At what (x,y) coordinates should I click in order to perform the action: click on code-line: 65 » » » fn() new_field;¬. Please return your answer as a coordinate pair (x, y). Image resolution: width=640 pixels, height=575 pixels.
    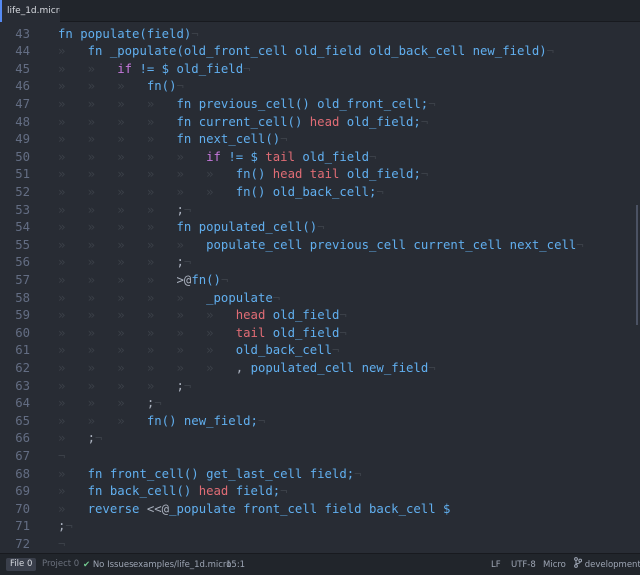
    Looking at the image, I should click on (320, 422).